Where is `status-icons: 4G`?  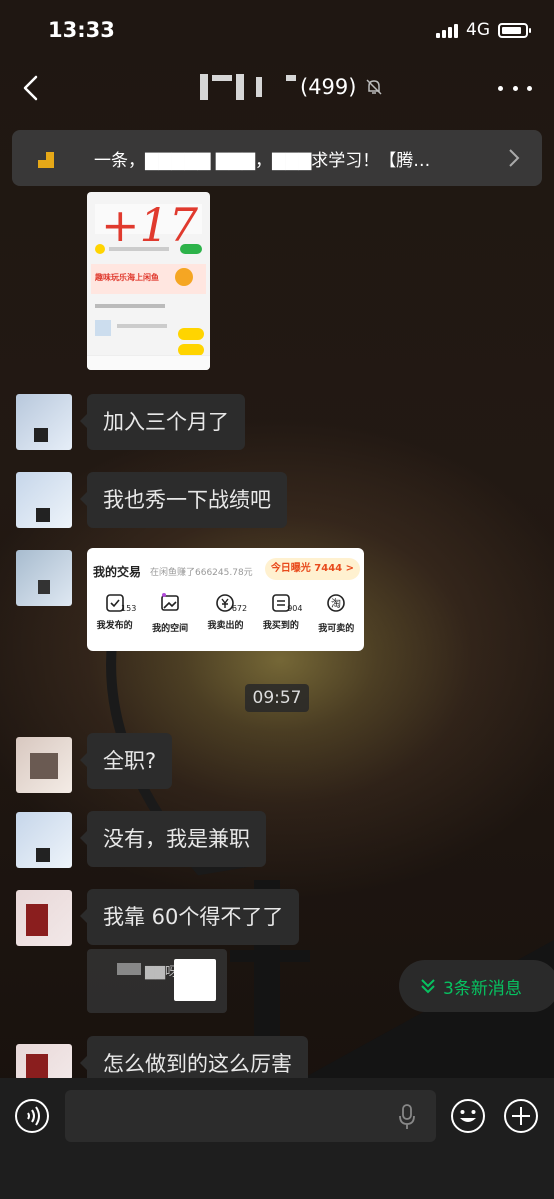
status-icons: 4G is located at coordinates (483, 30).